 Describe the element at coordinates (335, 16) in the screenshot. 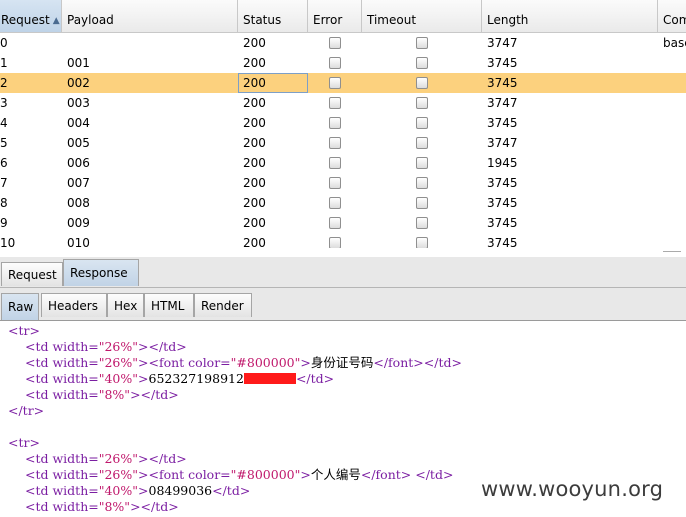

I see `column-header-error: Error` at that location.